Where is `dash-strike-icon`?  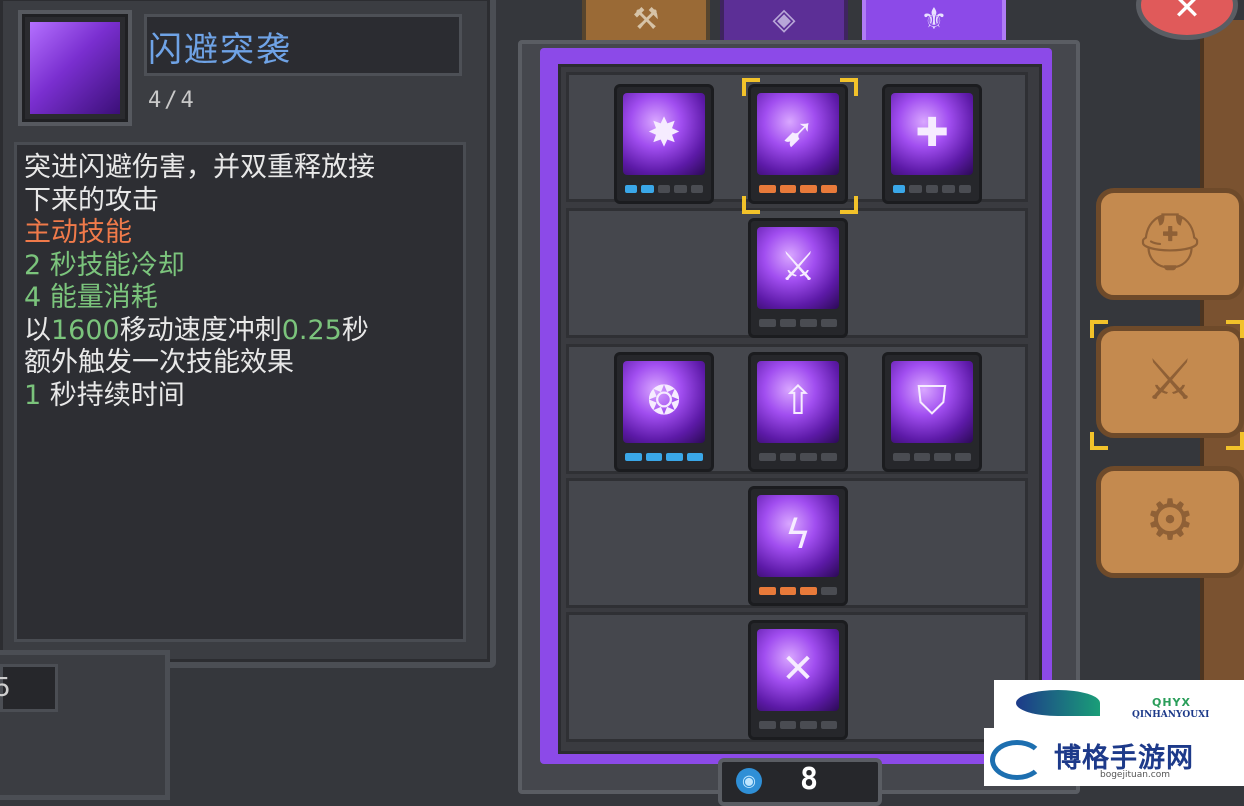 dash-strike-icon is located at coordinates (75, 68).